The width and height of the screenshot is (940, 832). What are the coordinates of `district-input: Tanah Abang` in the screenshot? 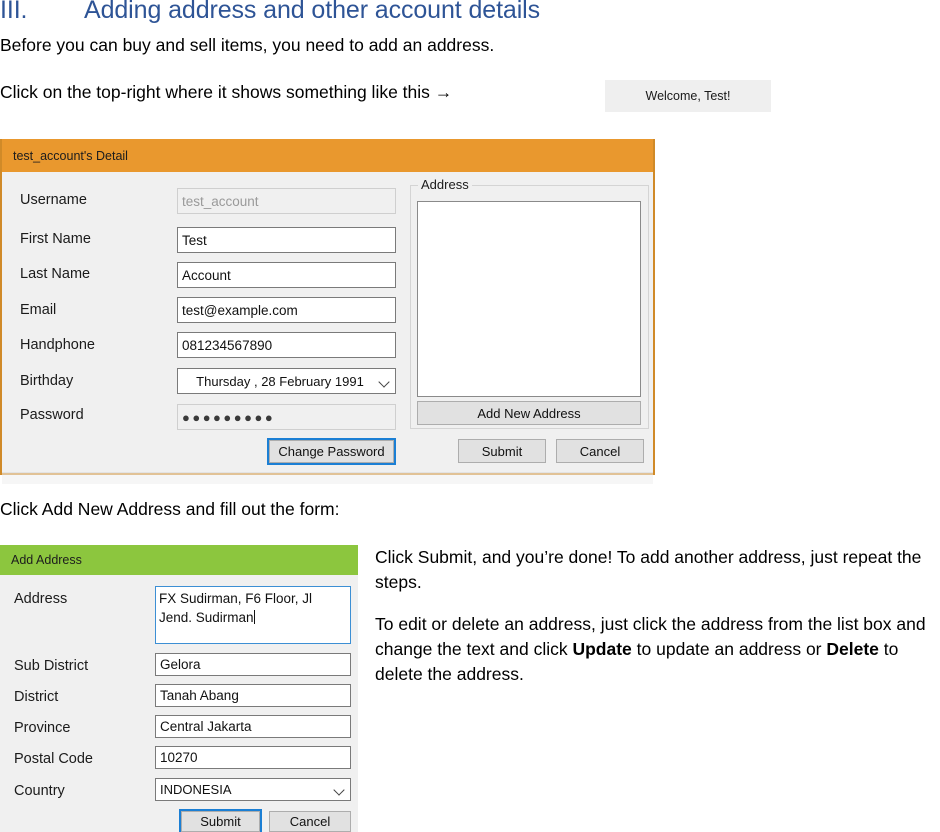 It's located at (253, 695).